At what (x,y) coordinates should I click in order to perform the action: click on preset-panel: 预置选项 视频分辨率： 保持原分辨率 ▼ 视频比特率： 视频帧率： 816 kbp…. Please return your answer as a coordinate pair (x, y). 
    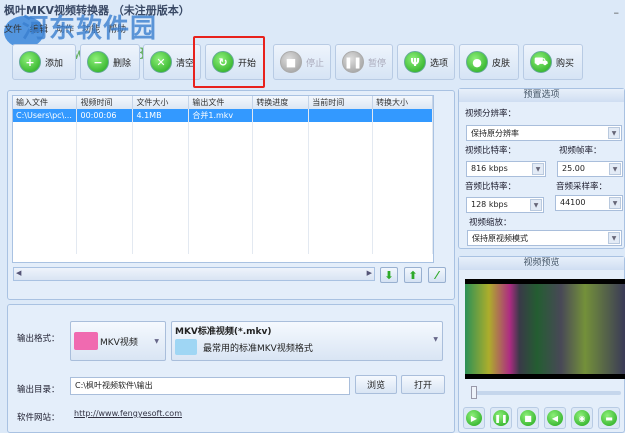
    Looking at the image, I should click on (541, 168).